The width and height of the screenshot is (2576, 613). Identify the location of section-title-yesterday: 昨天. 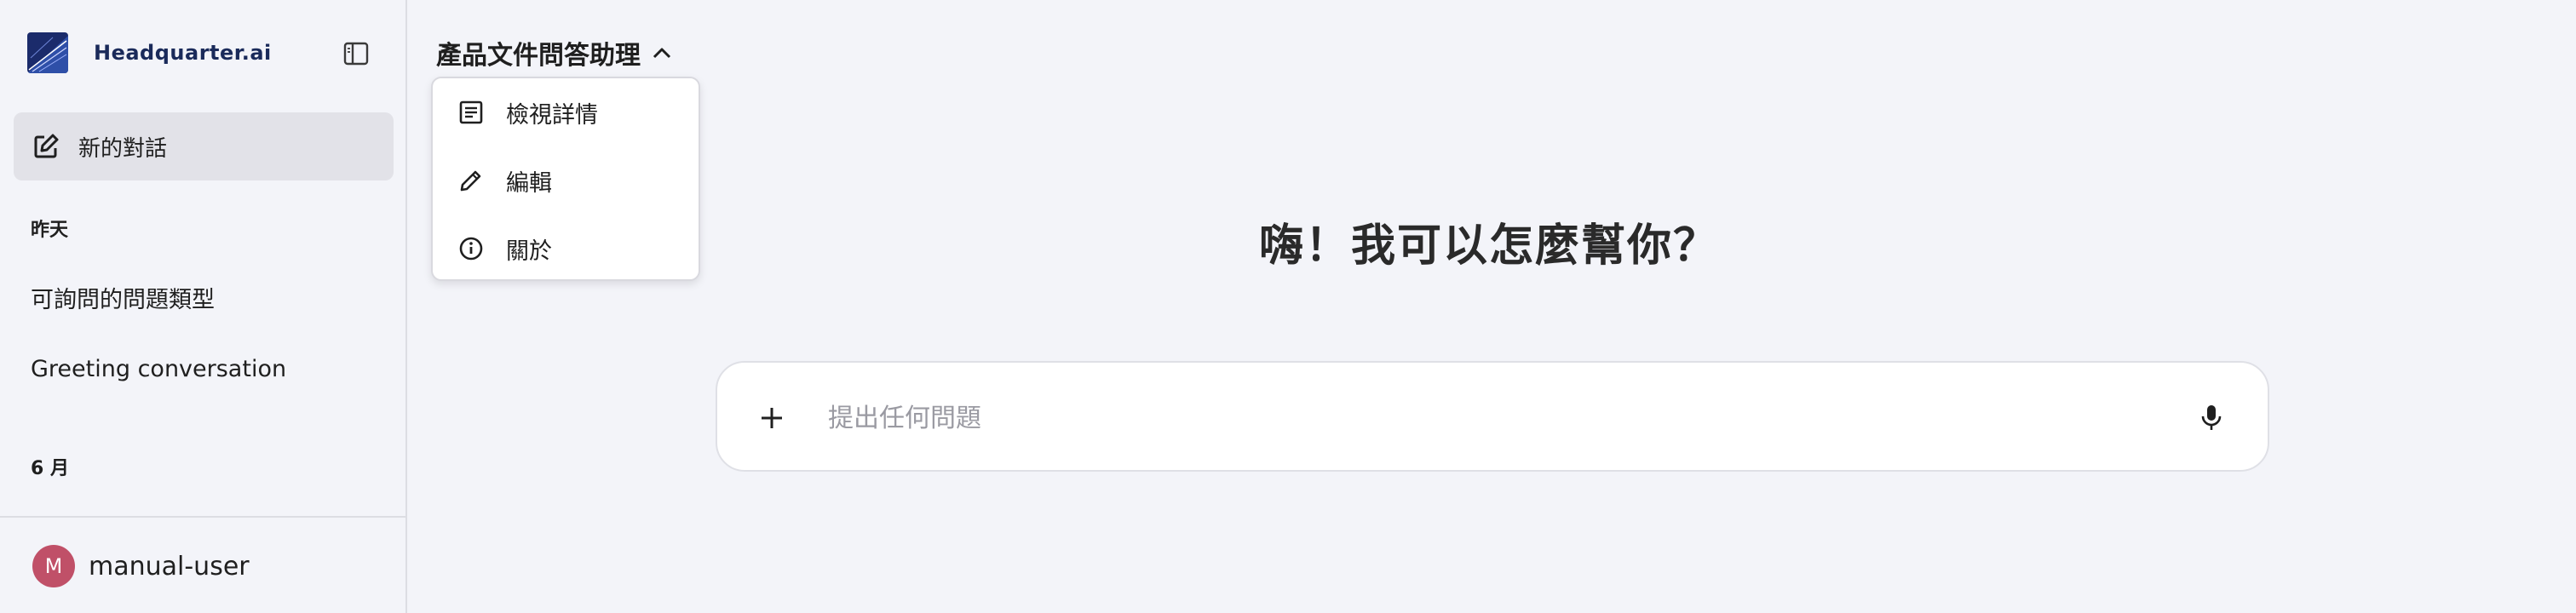
(50, 230).